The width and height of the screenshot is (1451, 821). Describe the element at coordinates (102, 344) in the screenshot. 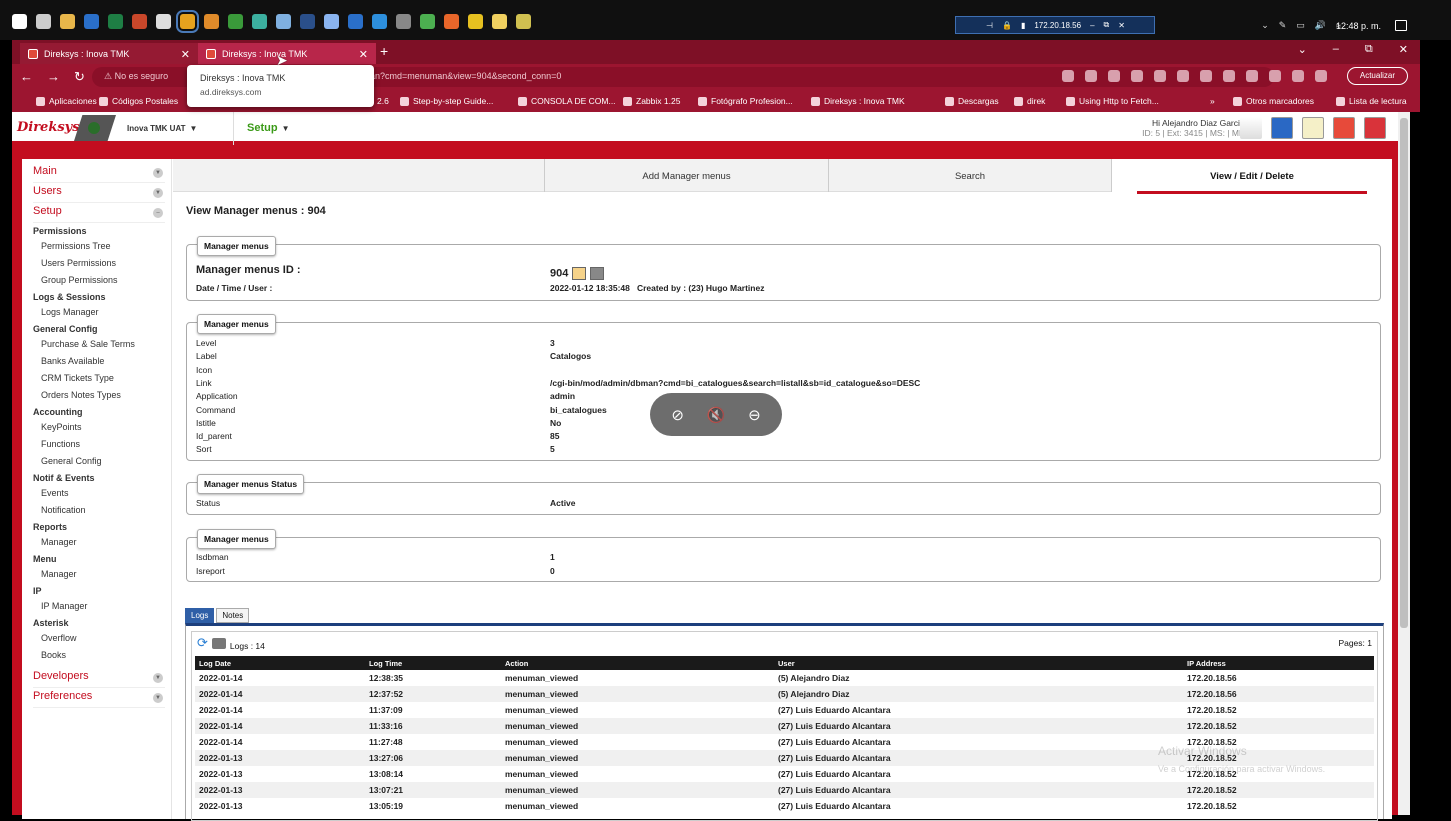

I see `sidebar-item: Purchase & Sale Terms` at that location.